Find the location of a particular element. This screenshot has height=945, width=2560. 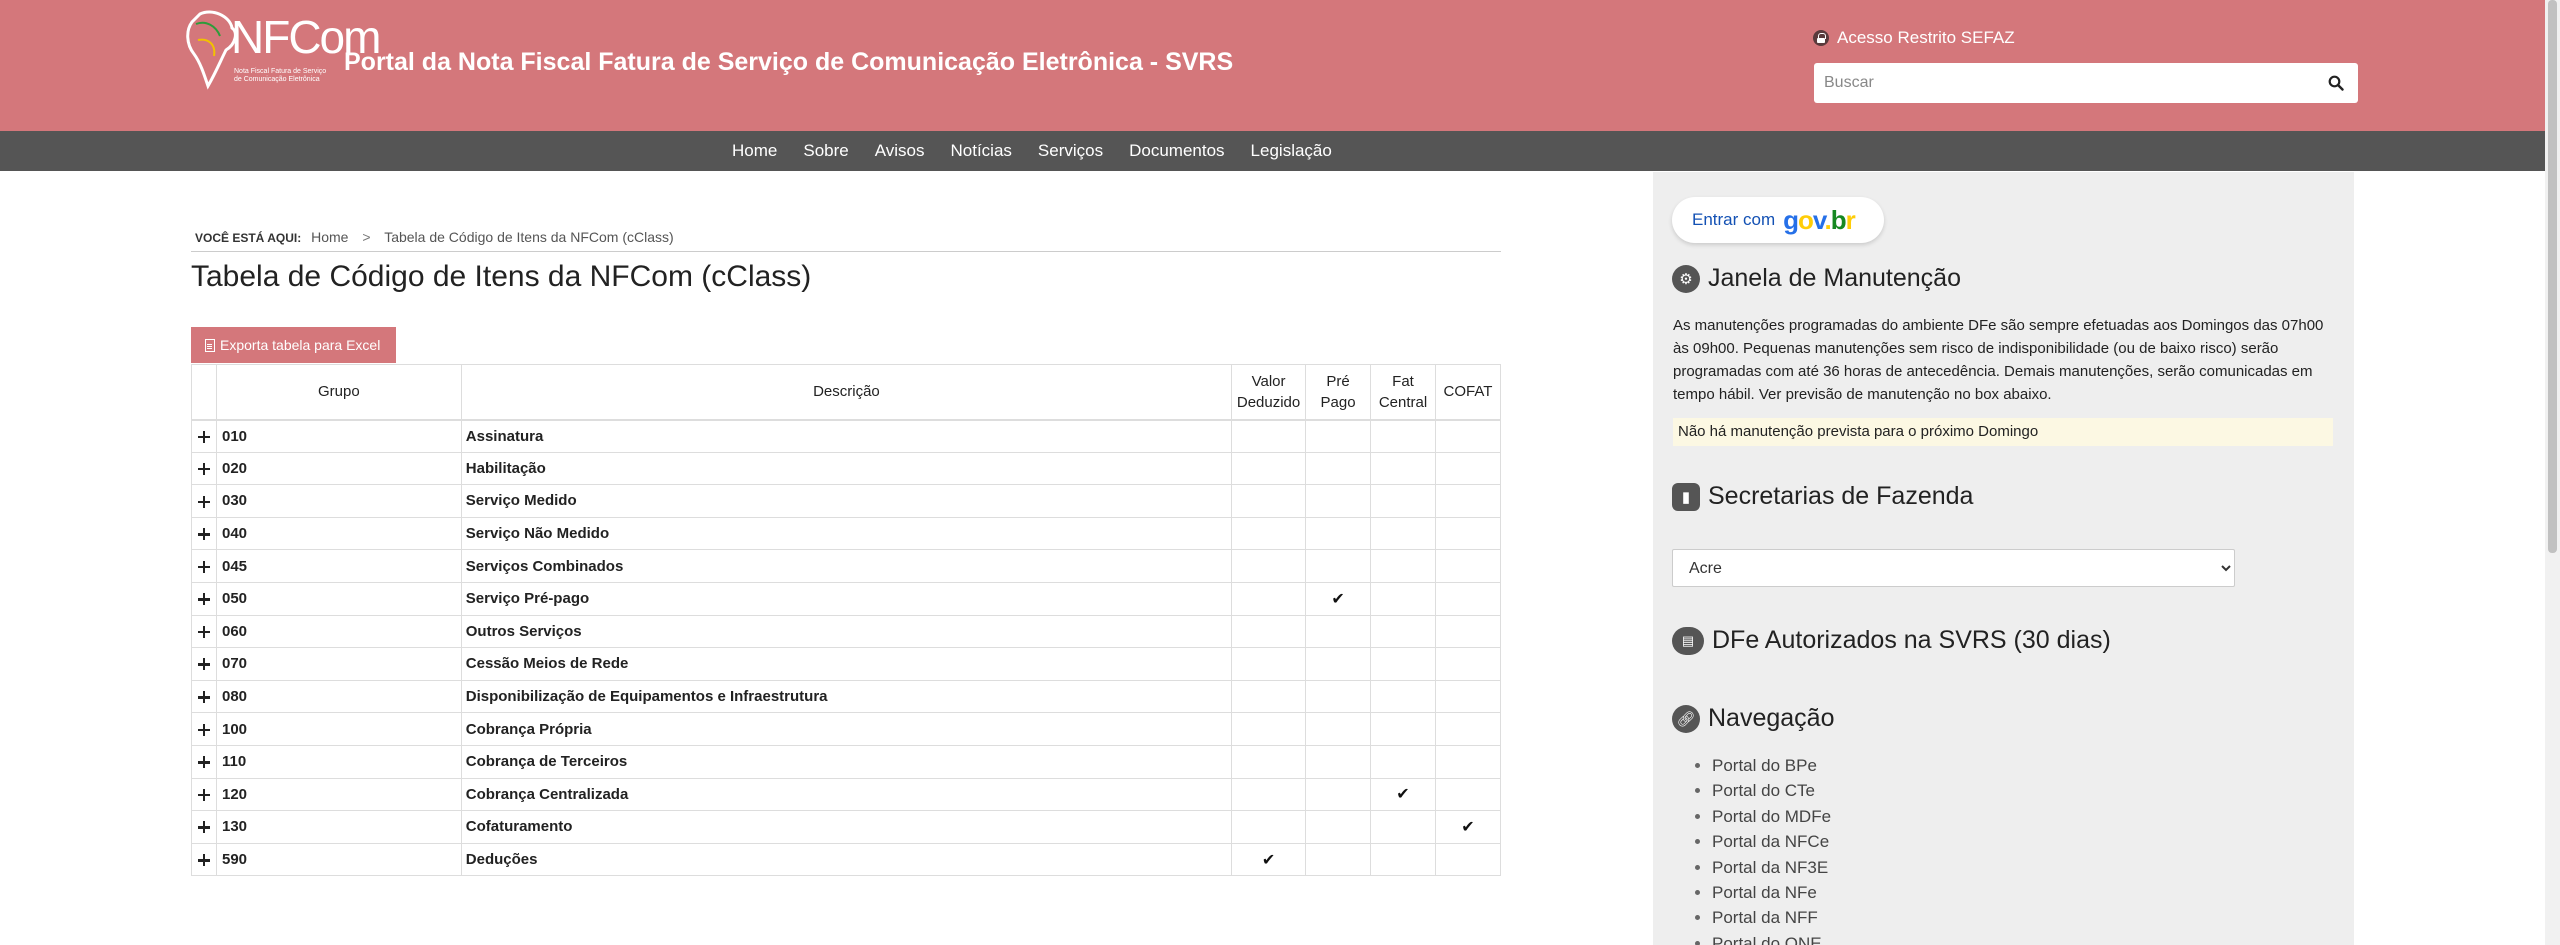

table-row: 020 Habilitação is located at coordinates (846, 468).